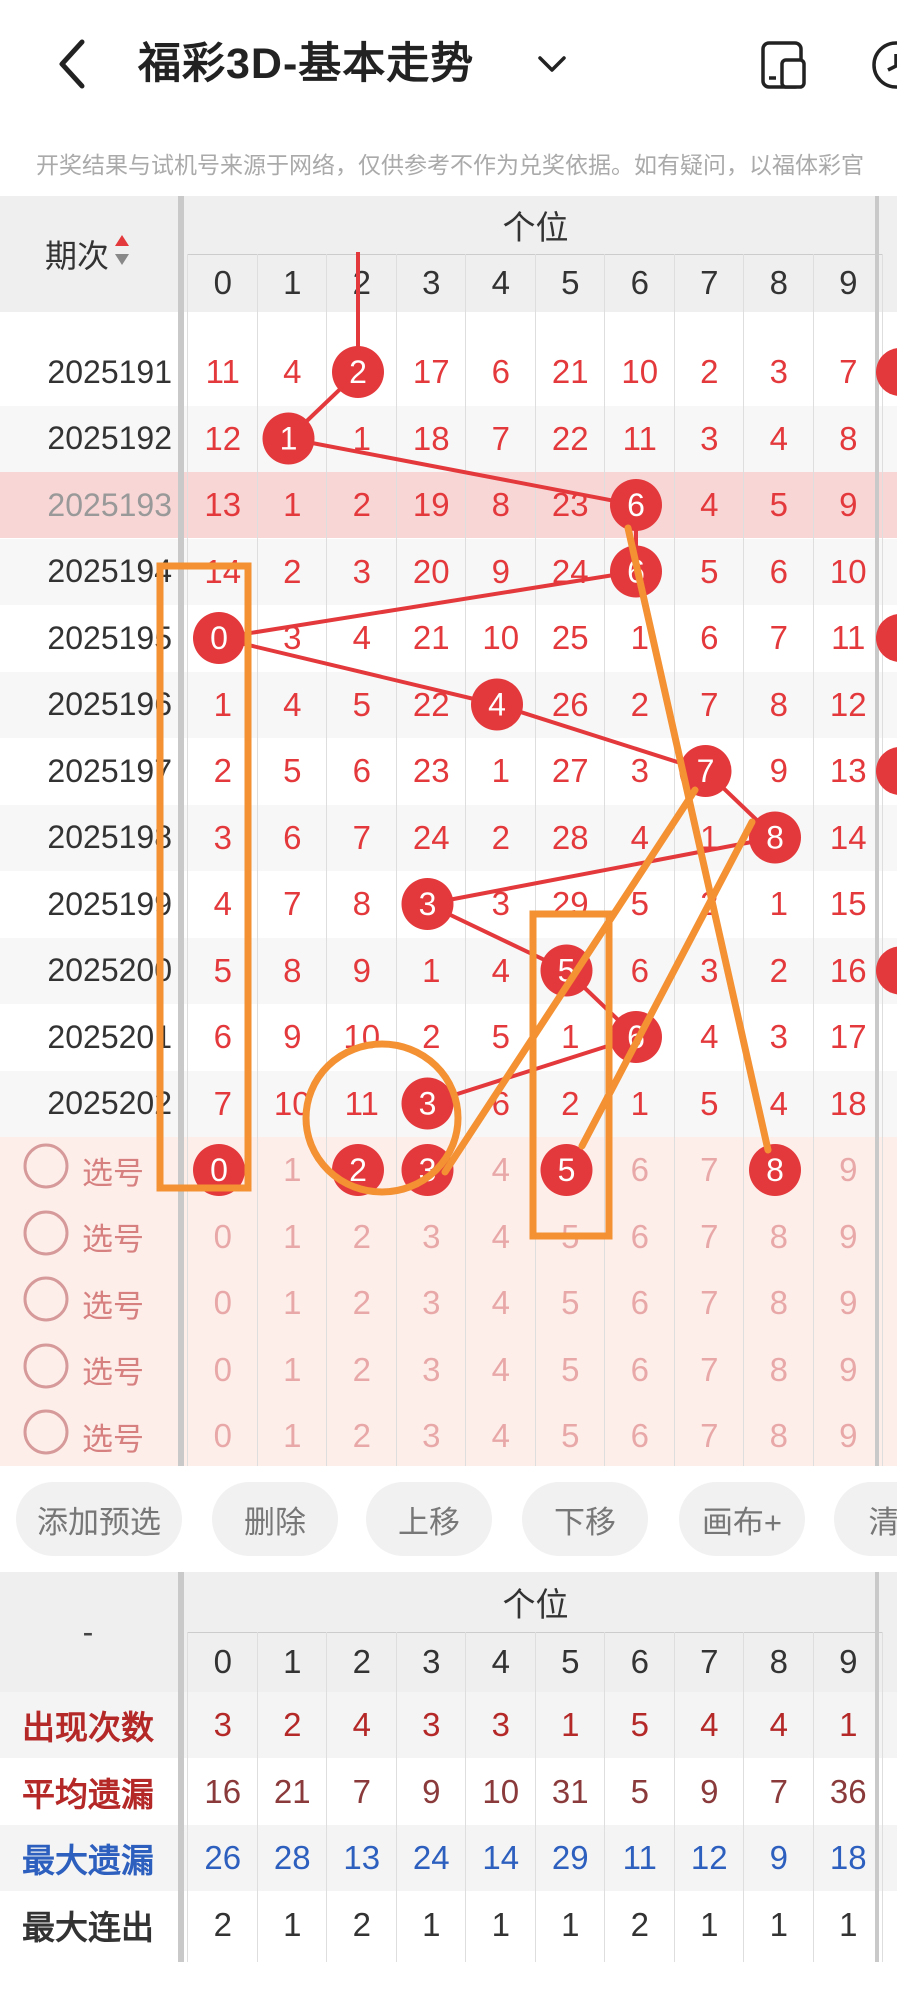 The width and height of the screenshot is (897, 1990). What do you see at coordinates (358, 372) in the screenshot?
I see `hit-ball-label: 2` at bounding box center [358, 372].